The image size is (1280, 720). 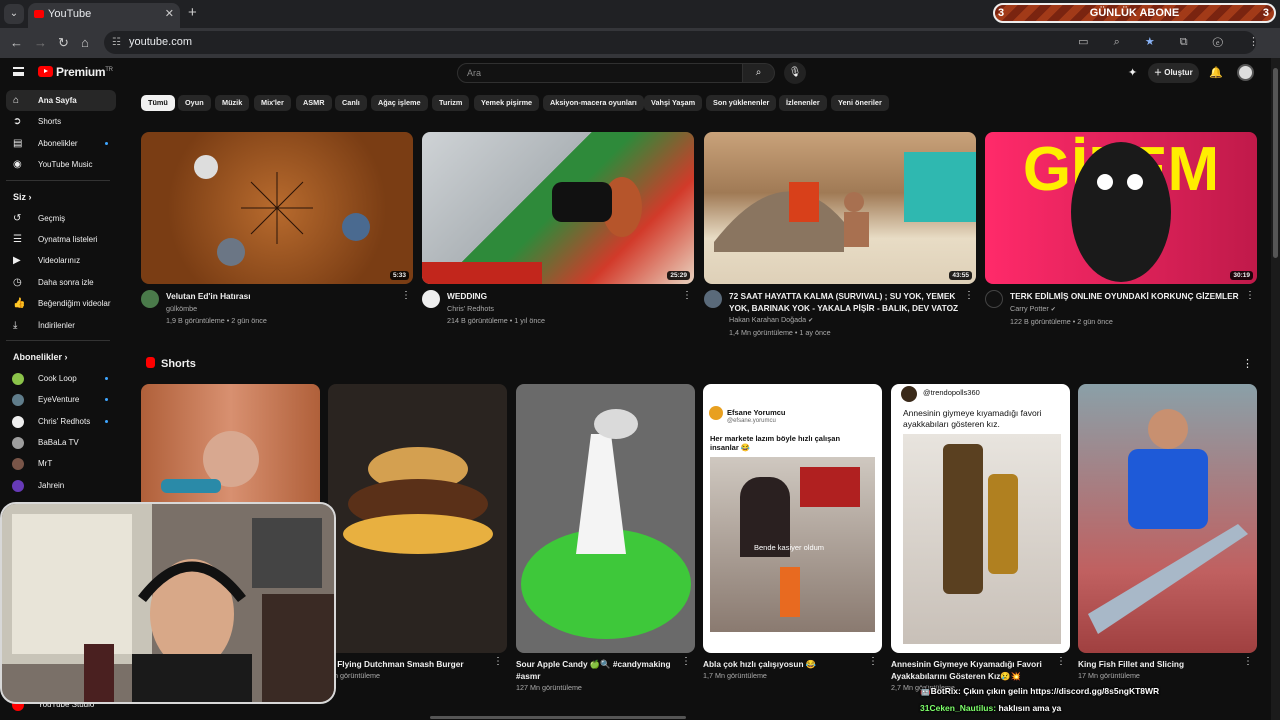 What do you see at coordinates (840, 208) in the screenshot?
I see `video-thumbnail: 43:55` at bounding box center [840, 208].